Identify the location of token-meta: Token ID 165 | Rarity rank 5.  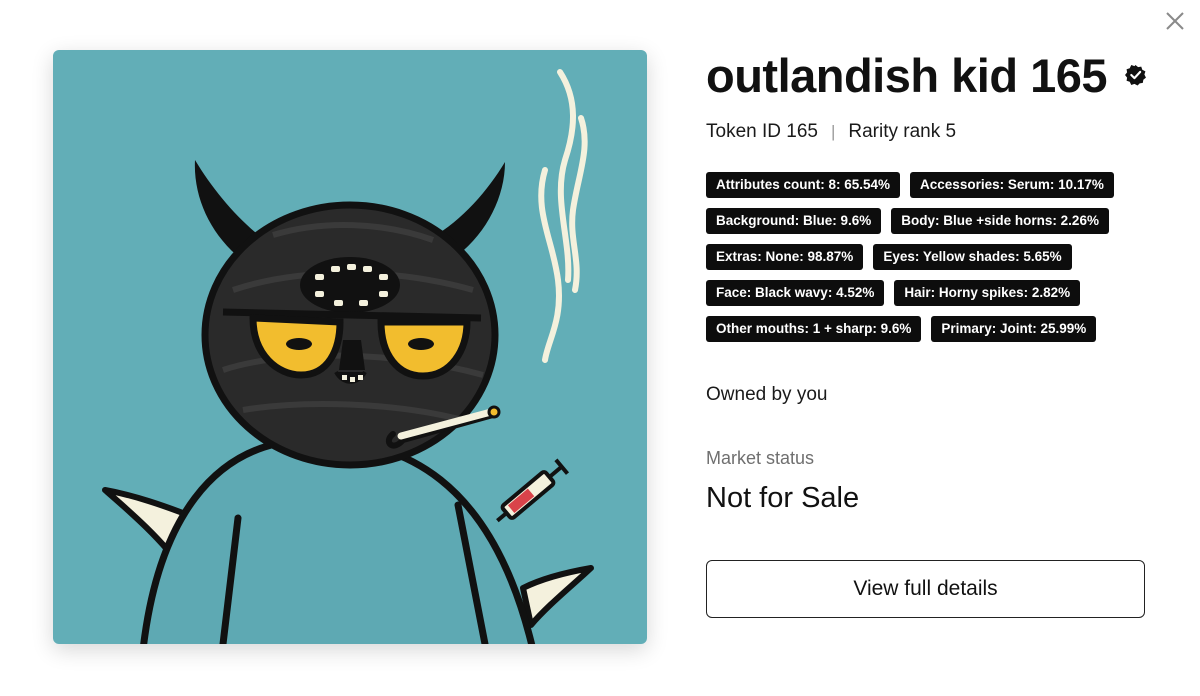
(926, 132).